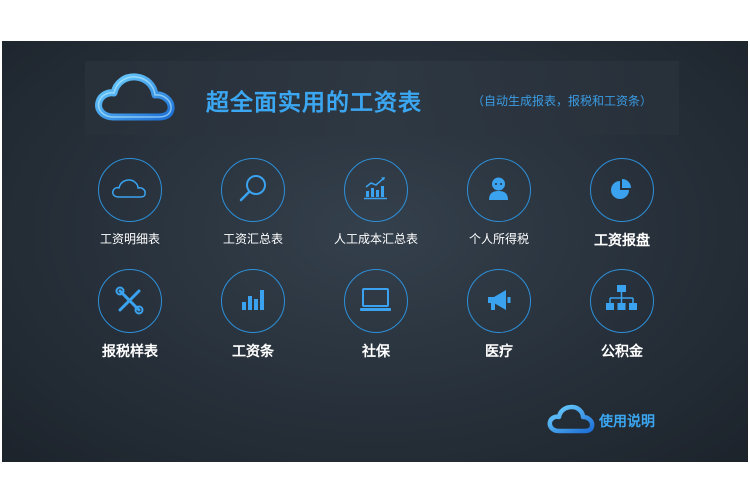 The height and width of the screenshot is (501, 750). What do you see at coordinates (129, 300) in the screenshot?
I see `tools-icon` at bounding box center [129, 300].